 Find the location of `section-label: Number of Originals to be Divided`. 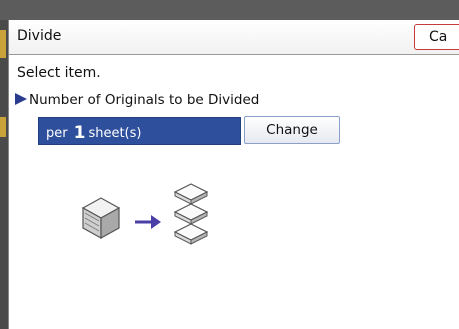

section-label: Number of Originals to be Divided is located at coordinates (137, 100).